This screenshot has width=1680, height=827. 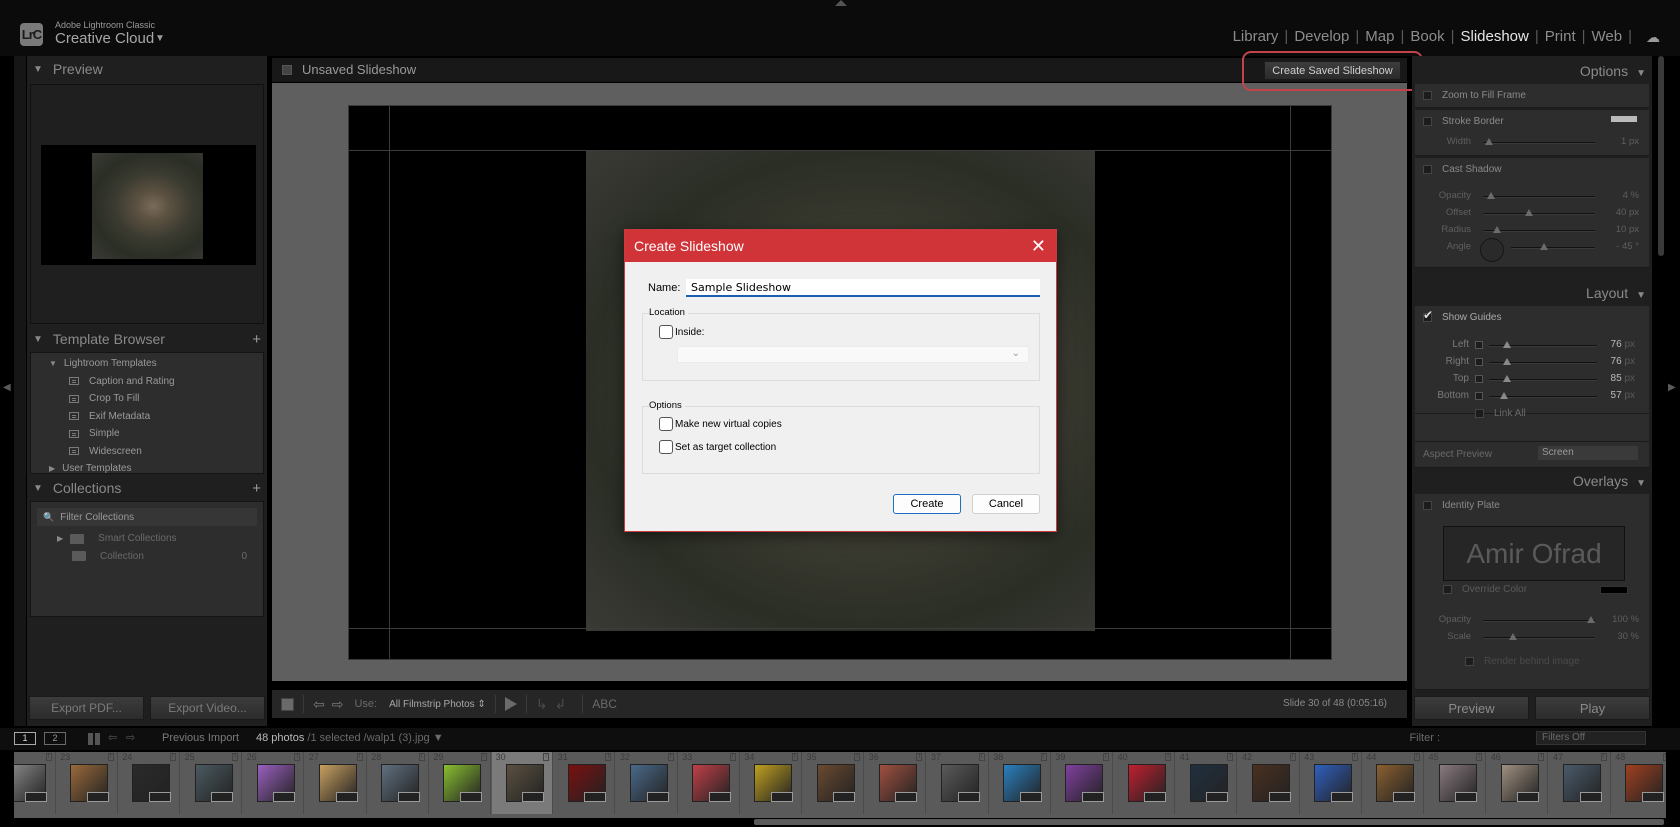 What do you see at coordinates (510, 704) in the screenshot?
I see `play-preview-icon` at bounding box center [510, 704].